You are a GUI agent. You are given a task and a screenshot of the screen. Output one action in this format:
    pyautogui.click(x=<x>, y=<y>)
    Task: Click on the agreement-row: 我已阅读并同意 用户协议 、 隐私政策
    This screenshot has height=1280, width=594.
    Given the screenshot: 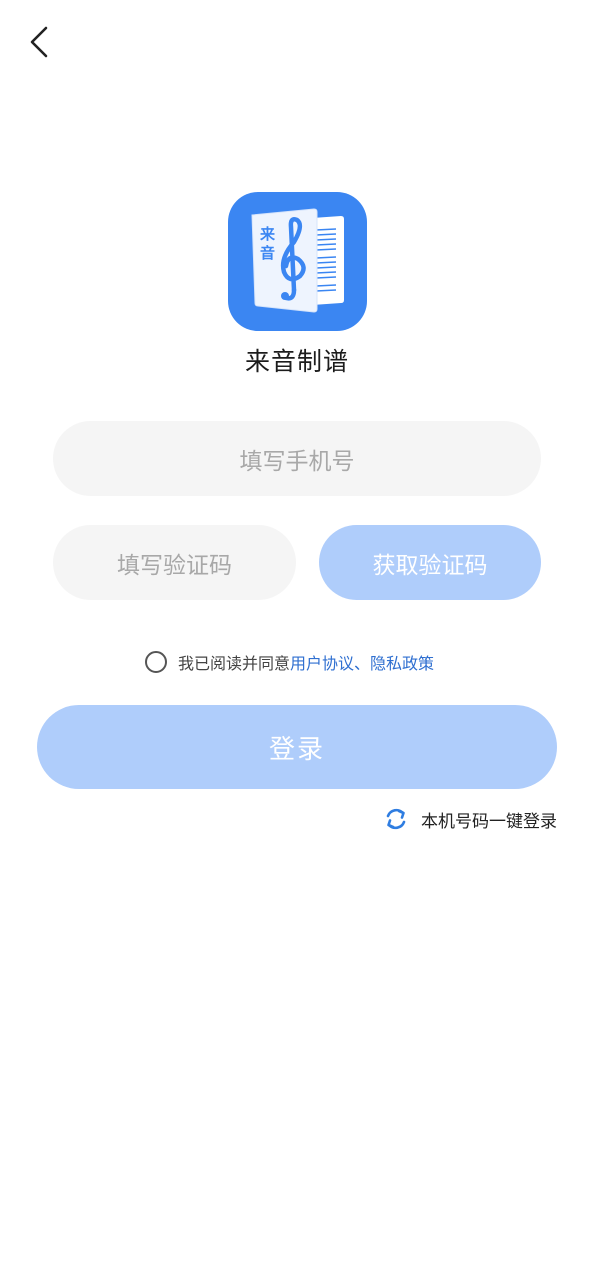 What is the action you would take?
    pyautogui.click(x=289, y=662)
    